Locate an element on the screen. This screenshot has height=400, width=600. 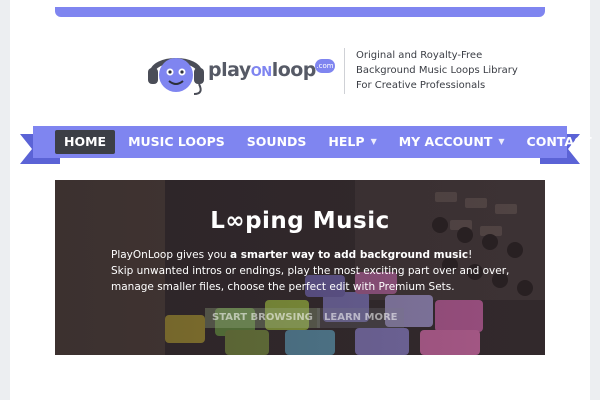
start-browsing-button: START BROWSING is located at coordinates (262, 318).